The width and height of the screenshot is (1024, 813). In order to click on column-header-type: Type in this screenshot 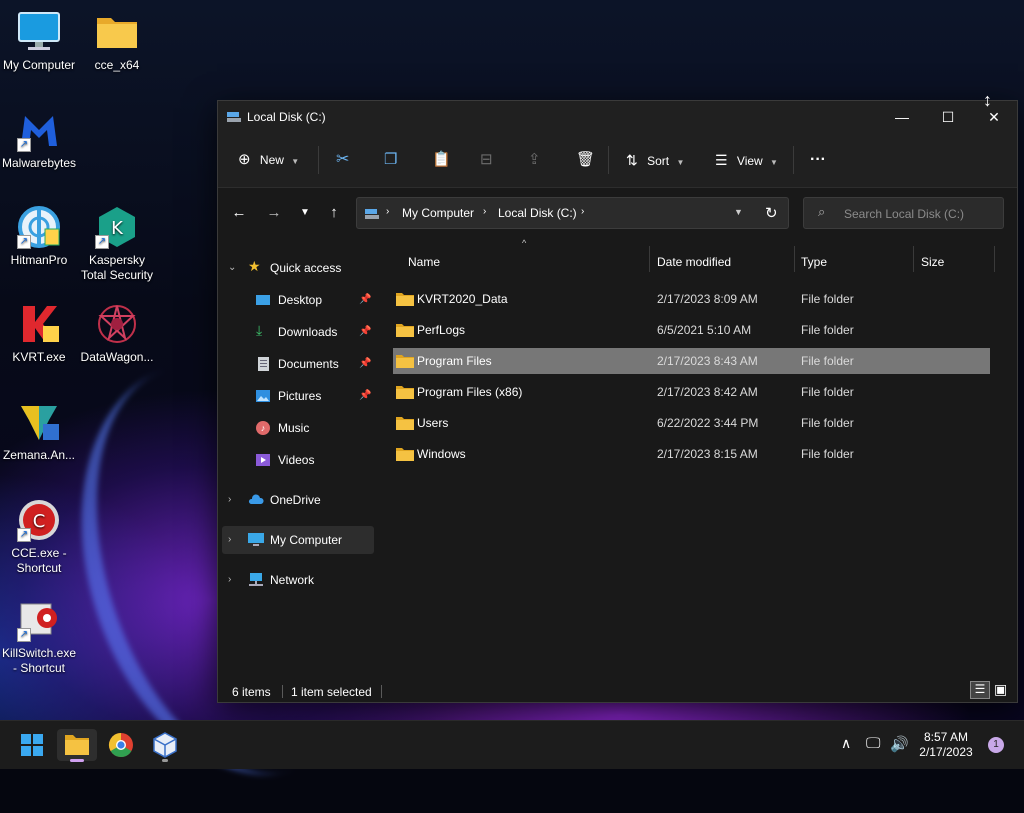, I will do `click(814, 262)`.